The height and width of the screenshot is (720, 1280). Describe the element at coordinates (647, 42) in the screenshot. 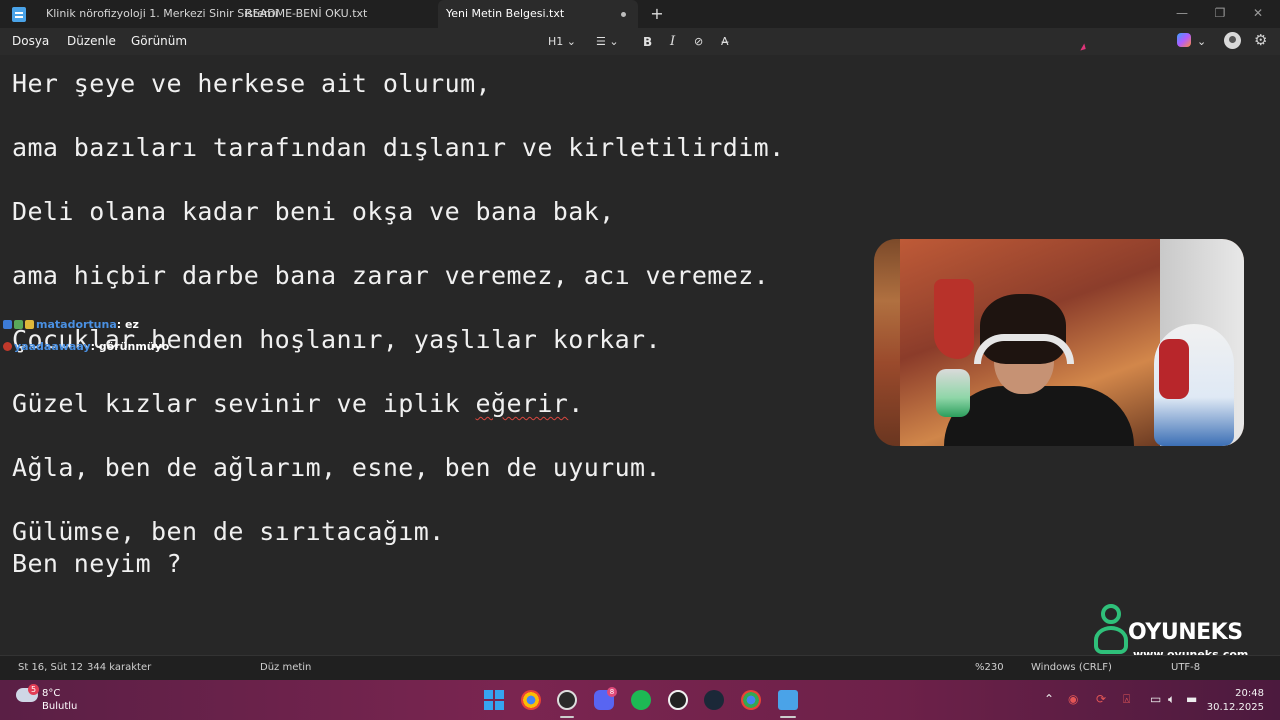

I see `bold-button: B` at that location.